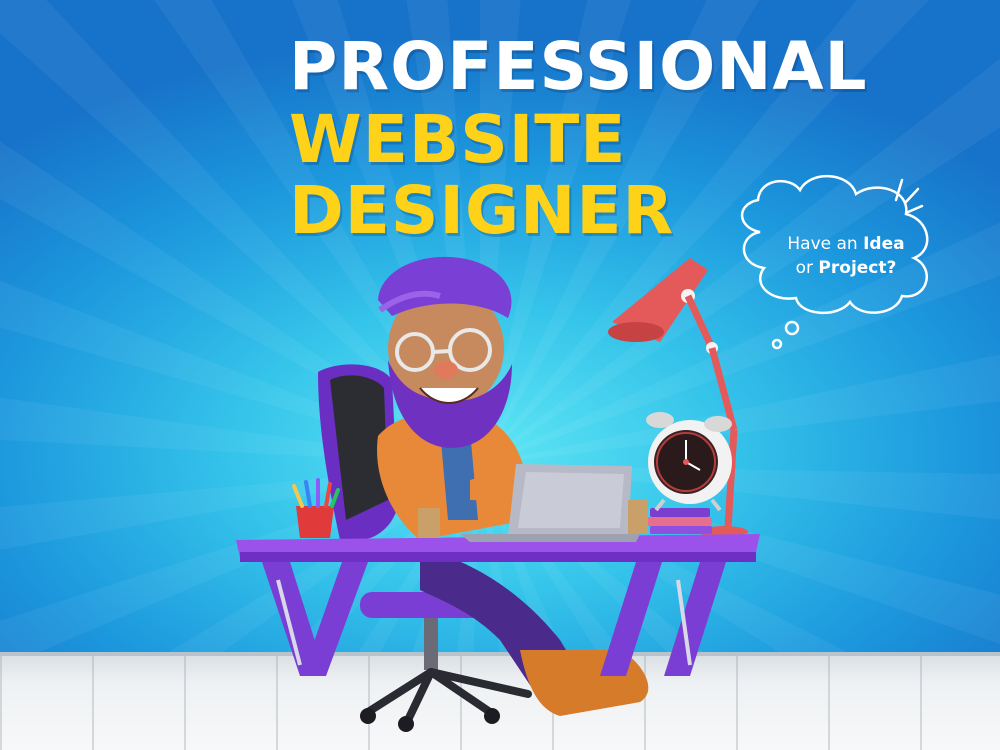 This screenshot has width=1000, height=750. I want to click on bubble-text-bold-idea: Idea, so click(884, 244).